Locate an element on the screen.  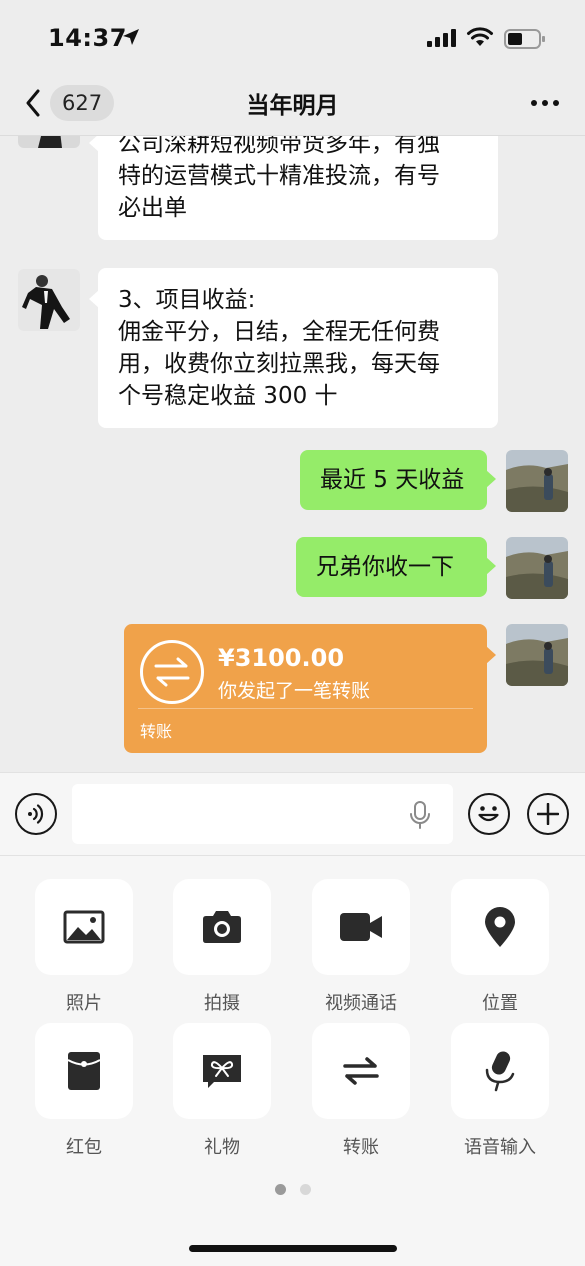
photo-tile is located at coordinates (84, 927).